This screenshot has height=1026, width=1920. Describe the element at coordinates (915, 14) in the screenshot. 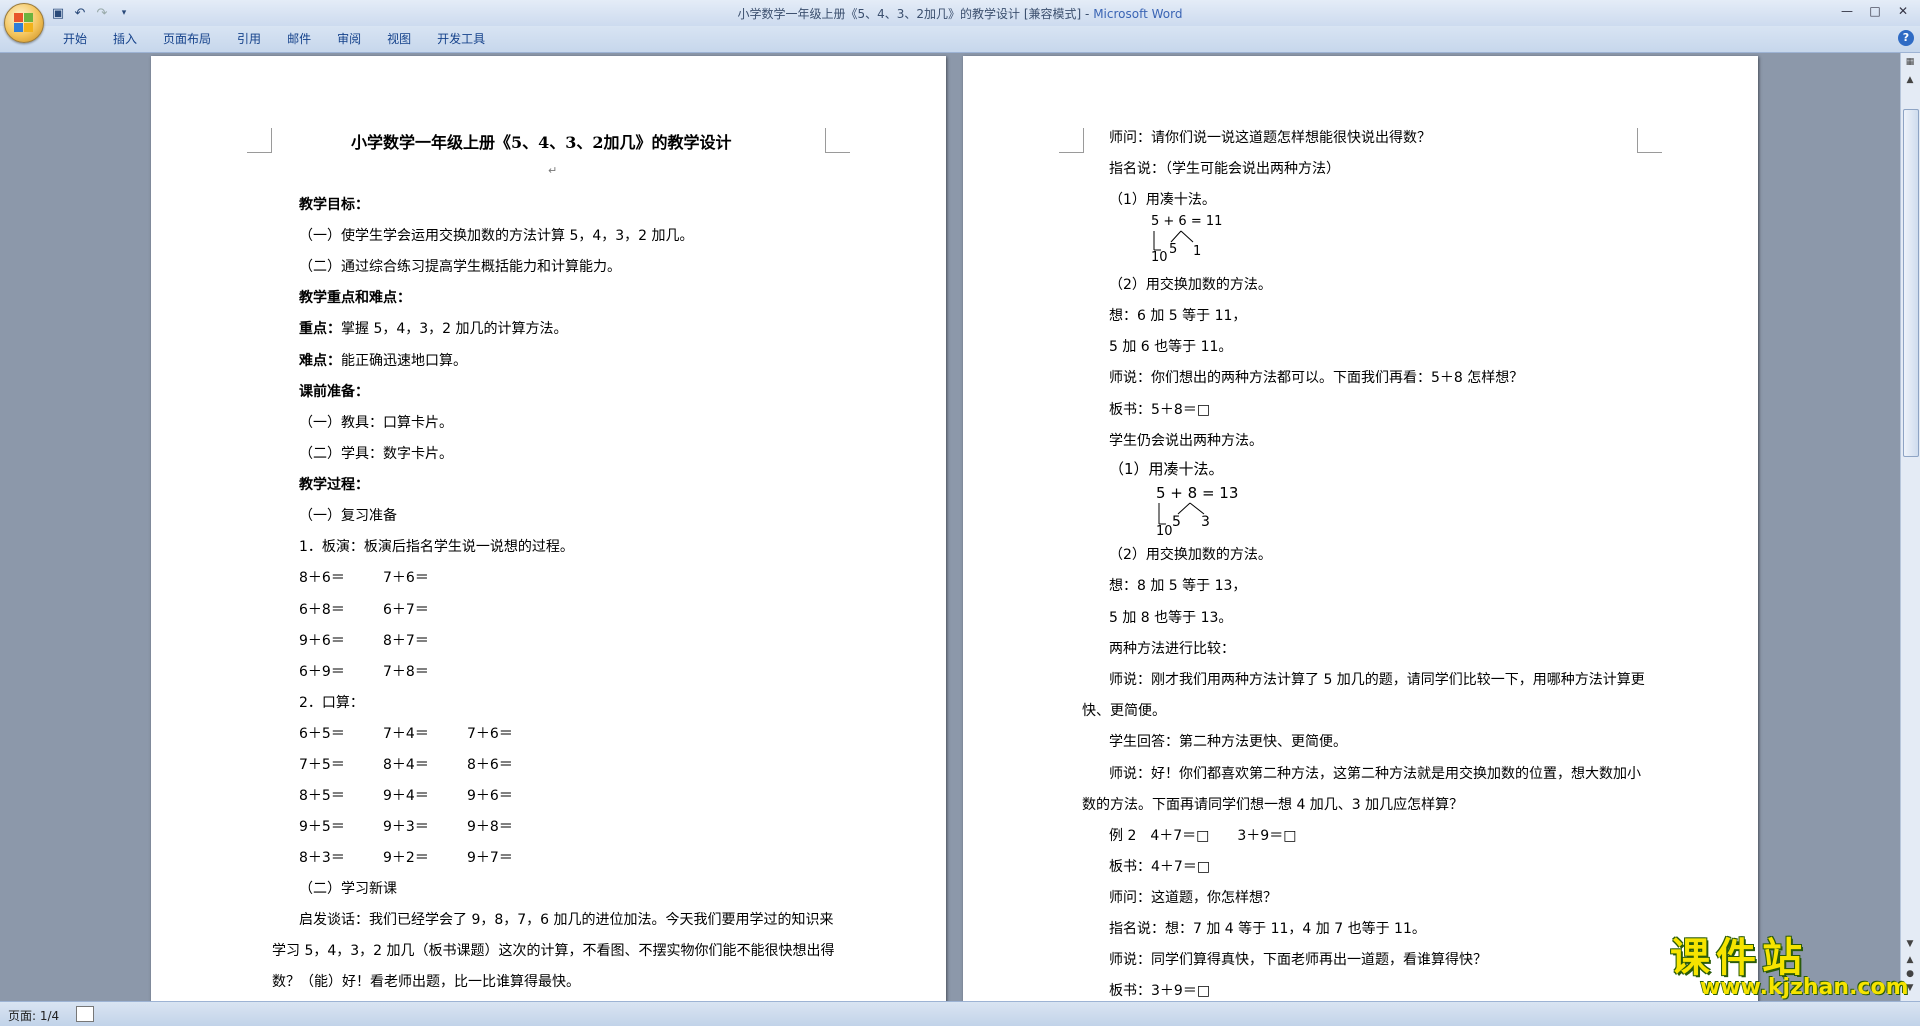

I see `document-title-text: 小学数学一年级上册《5、4、3、2加几》的教学设计 [兼容模式] -` at that location.